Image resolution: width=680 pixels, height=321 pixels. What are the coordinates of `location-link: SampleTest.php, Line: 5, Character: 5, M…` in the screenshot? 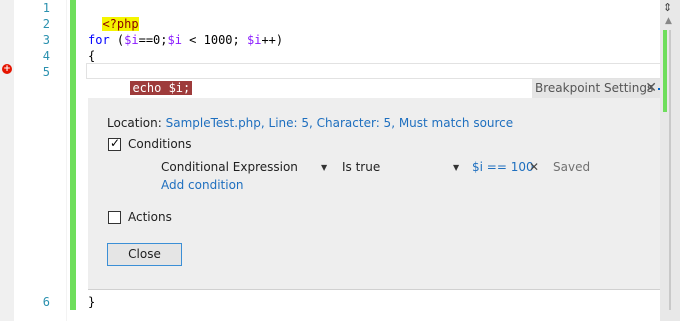 It's located at (340, 123).